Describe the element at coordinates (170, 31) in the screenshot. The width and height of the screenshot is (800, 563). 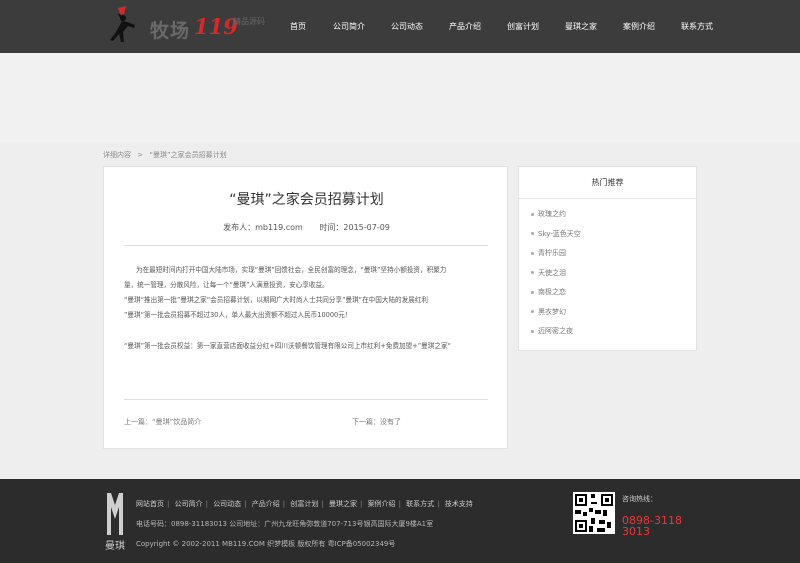
I see `logo-text: 牧场` at that location.